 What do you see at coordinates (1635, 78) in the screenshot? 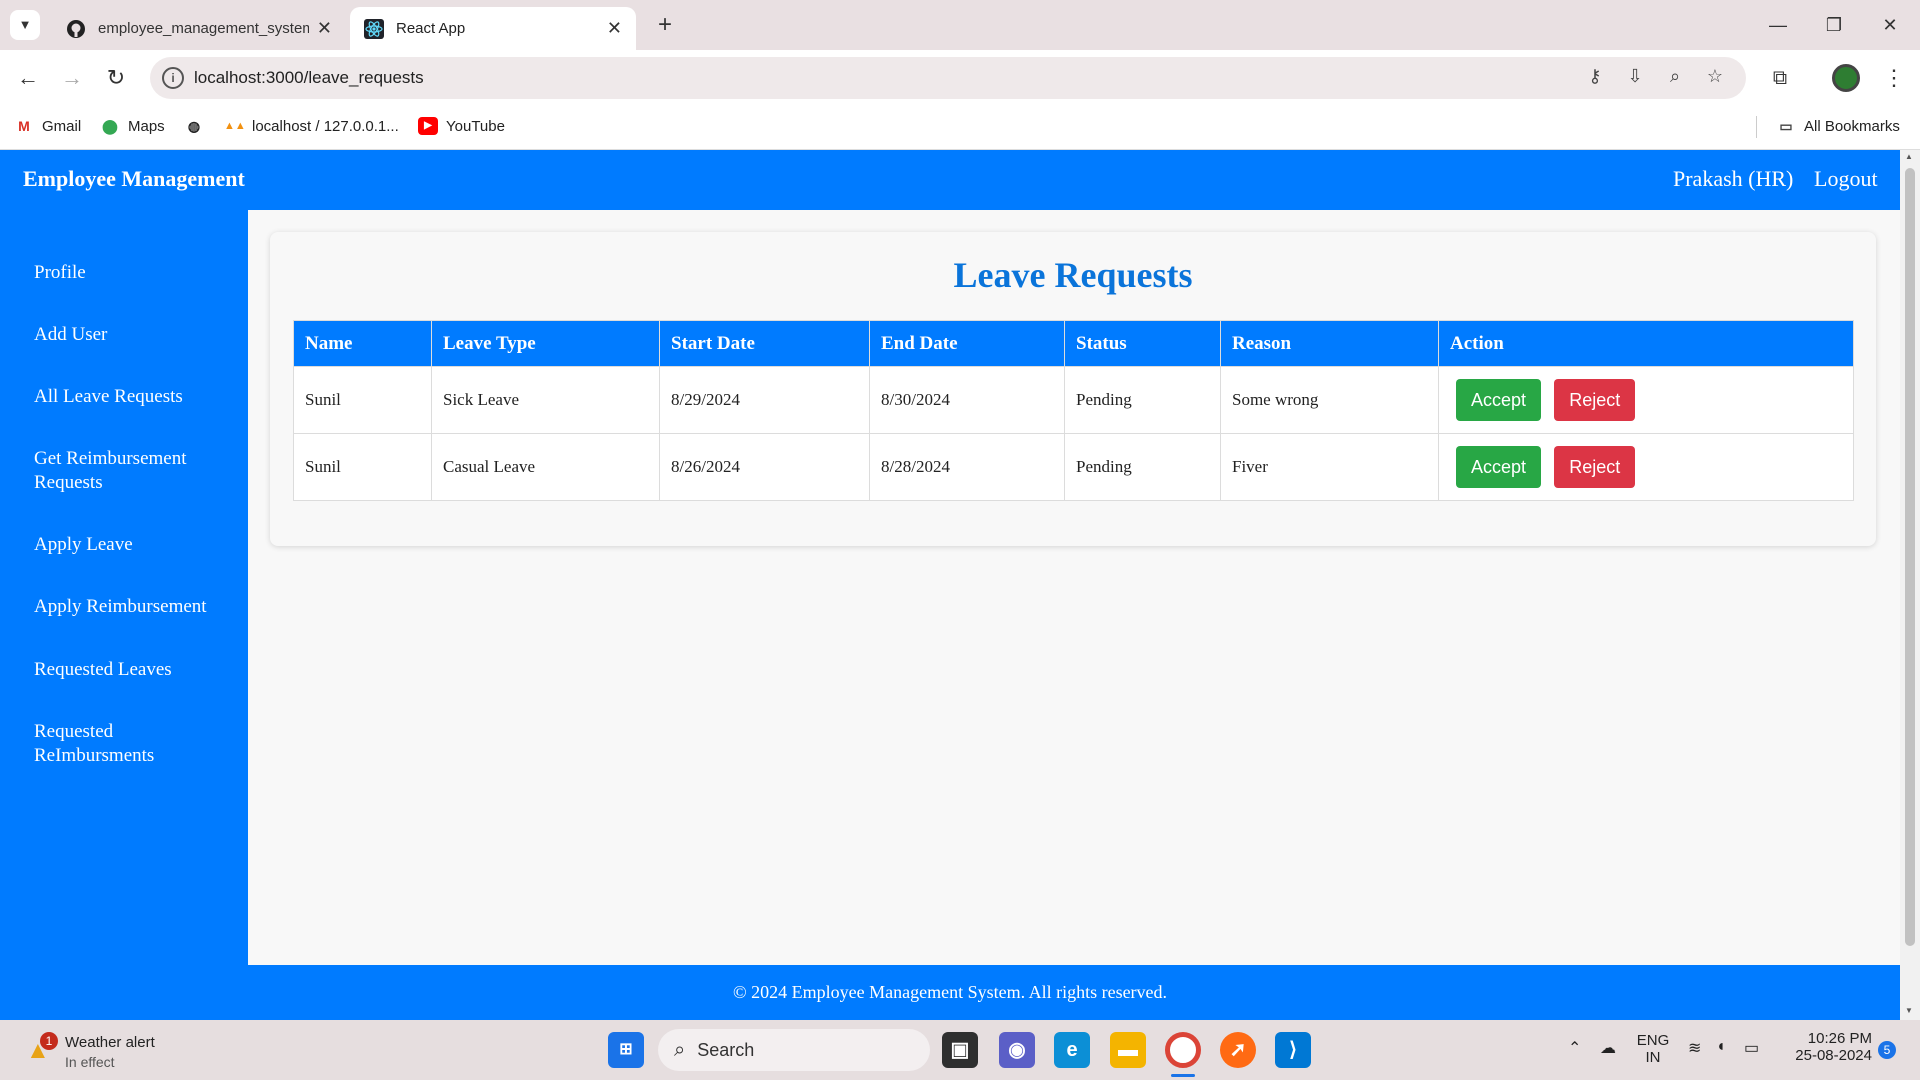
I see `install-app-icon: ⇩` at bounding box center [1635, 78].